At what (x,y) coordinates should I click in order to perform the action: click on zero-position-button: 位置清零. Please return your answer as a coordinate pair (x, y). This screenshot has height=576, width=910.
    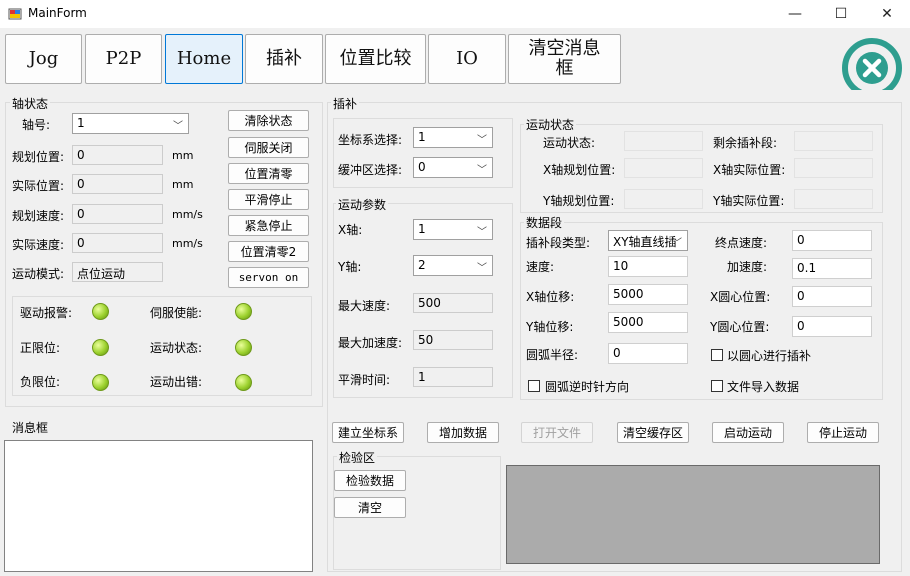
    Looking at the image, I should click on (268, 173).